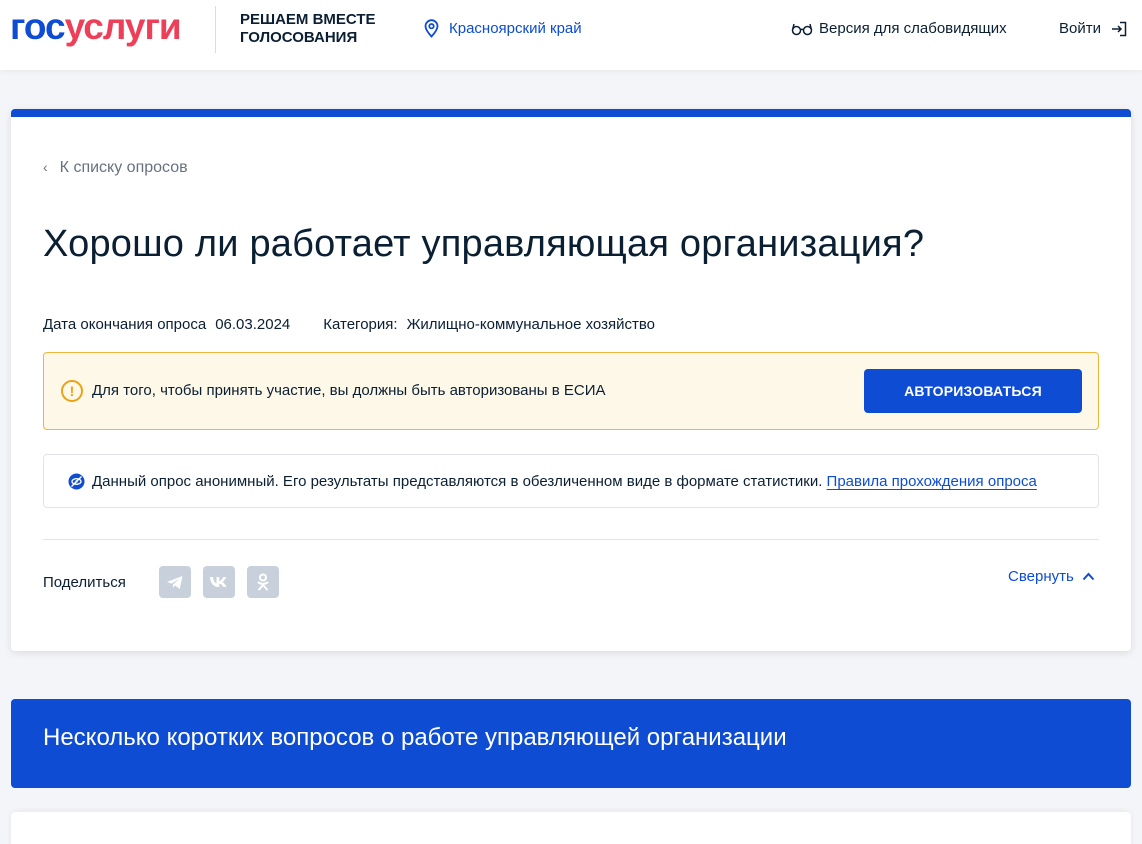 This screenshot has height=844, width=1142. I want to click on share-vk-button, so click(219, 582).